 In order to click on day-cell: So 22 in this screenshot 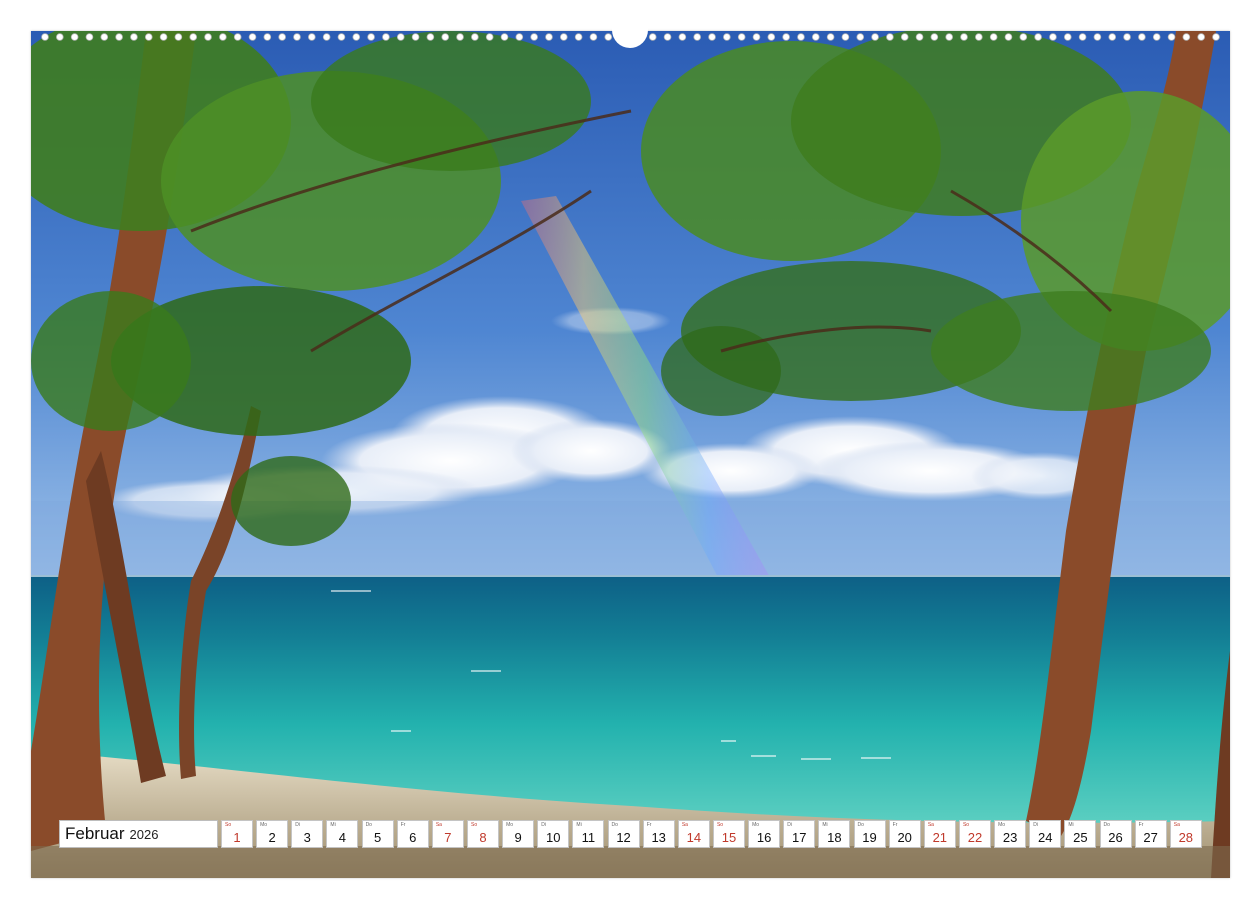, I will do `click(974, 834)`.